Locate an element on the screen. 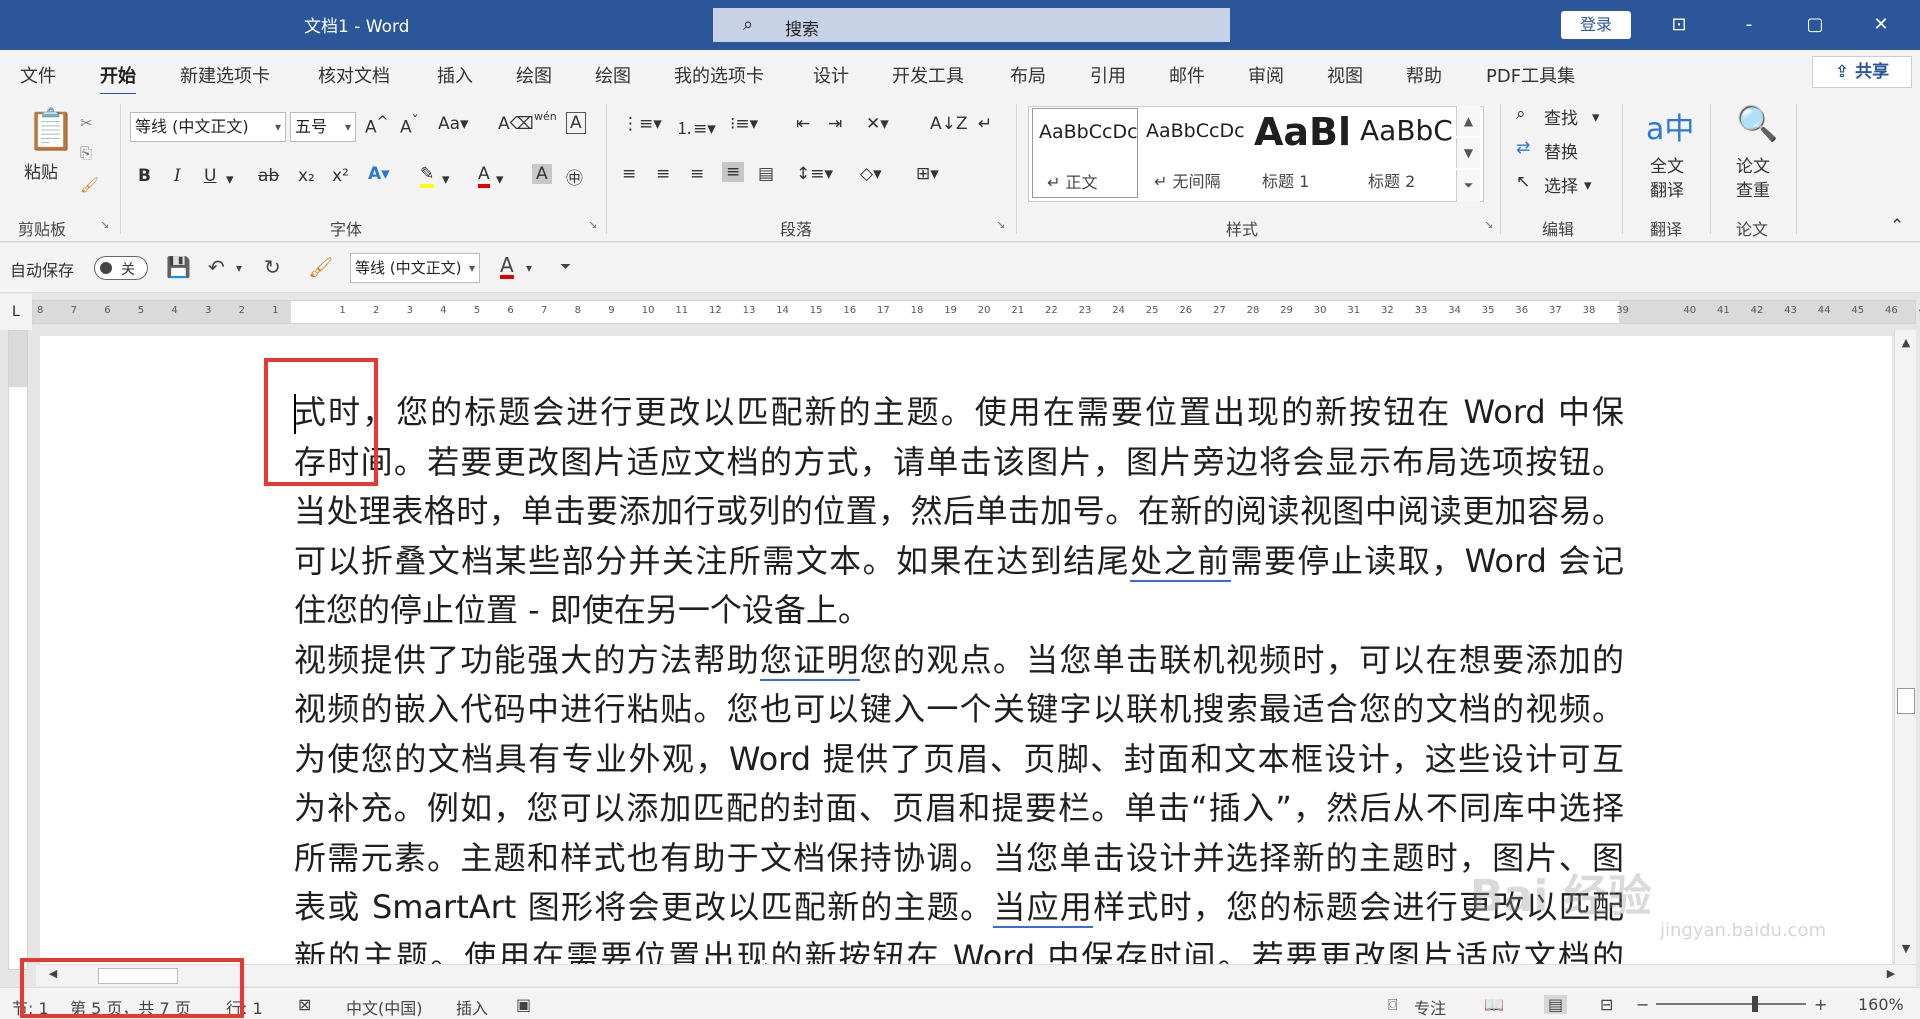  print-layout-icon: ▤ is located at coordinates (1556, 1004).